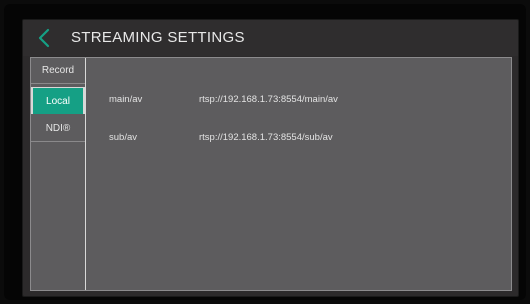 The height and width of the screenshot is (304, 530). Describe the element at coordinates (58, 71) in the screenshot. I see `tab-record: Record` at that location.